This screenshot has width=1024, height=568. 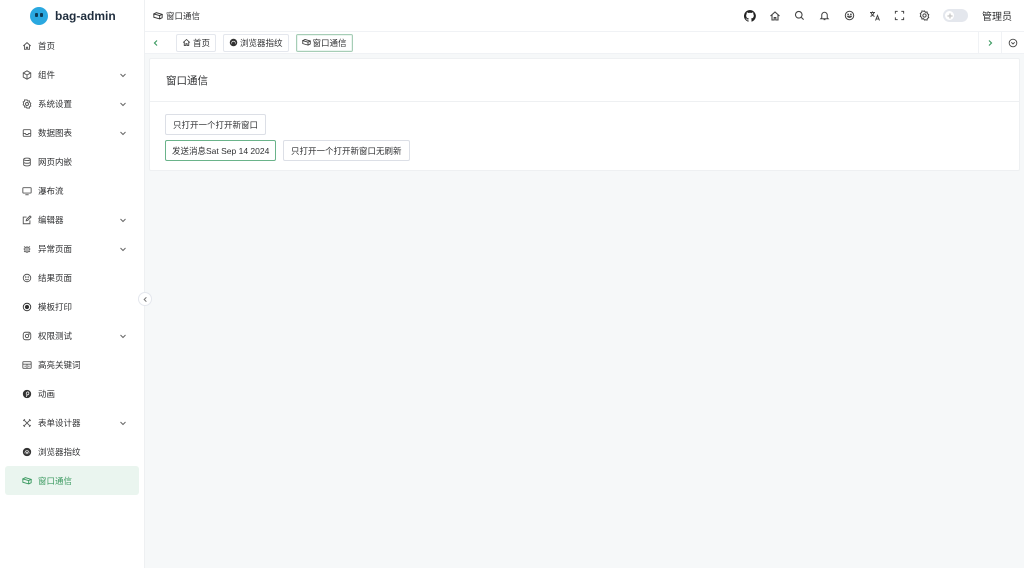 I want to click on sidebar-item-error-pages: 异常页面, so click(x=72, y=248).